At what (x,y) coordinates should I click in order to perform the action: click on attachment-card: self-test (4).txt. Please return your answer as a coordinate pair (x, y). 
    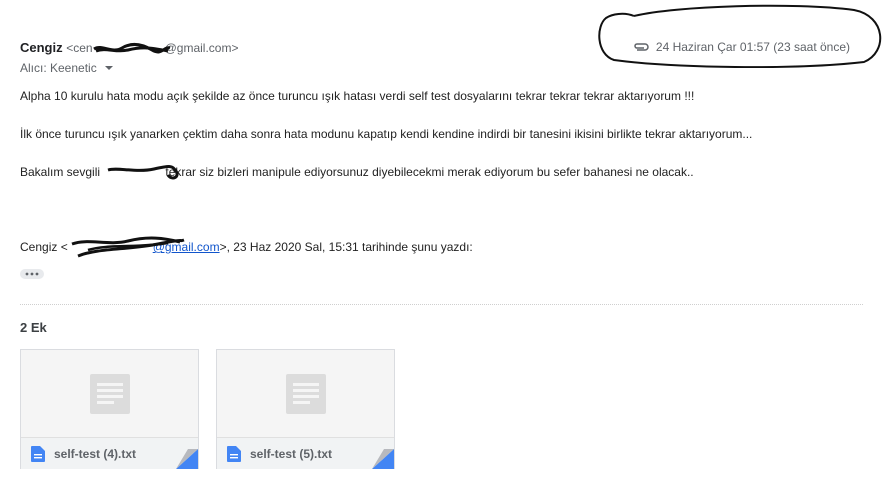
    Looking at the image, I should click on (109, 409).